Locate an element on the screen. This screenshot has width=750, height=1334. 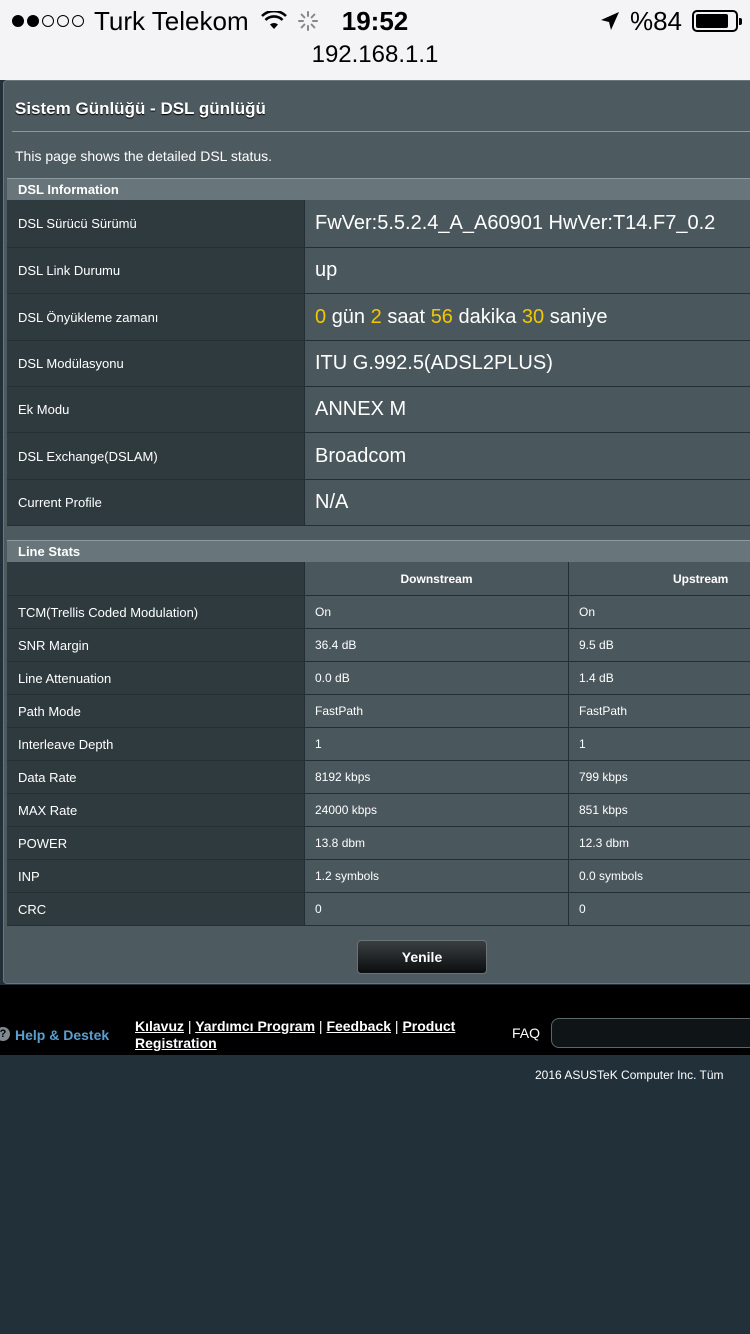
battery-icon is located at coordinates (717, 21).